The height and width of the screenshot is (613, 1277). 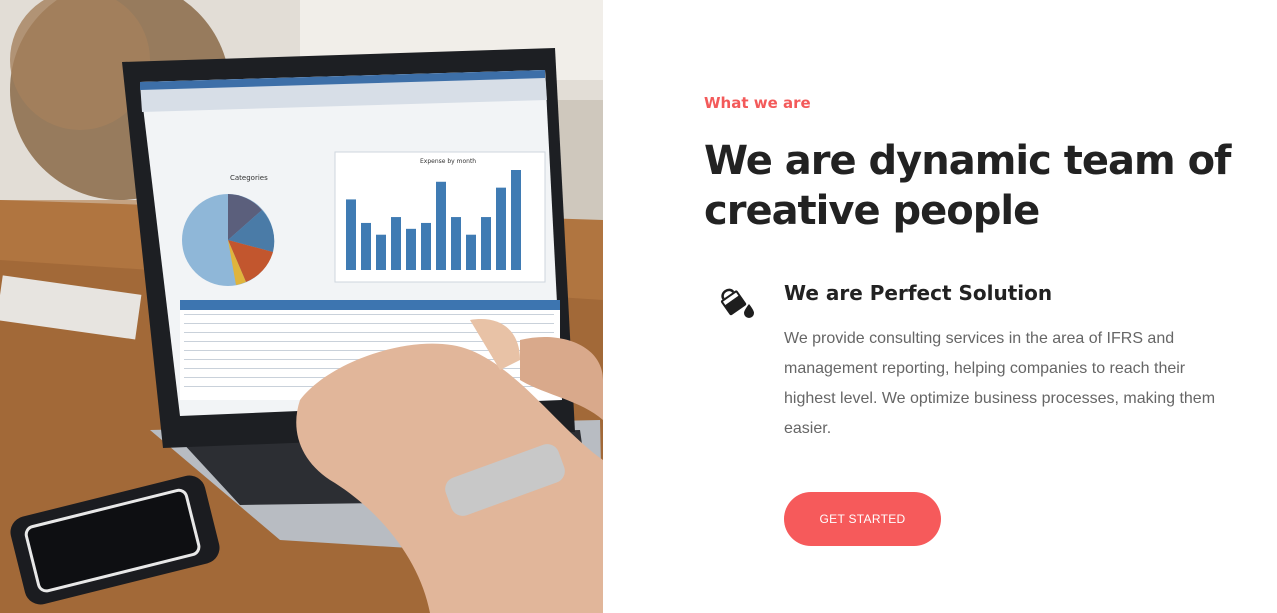 What do you see at coordinates (757, 103) in the screenshot?
I see `section-eyebrow: What we are` at bounding box center [757, 103].